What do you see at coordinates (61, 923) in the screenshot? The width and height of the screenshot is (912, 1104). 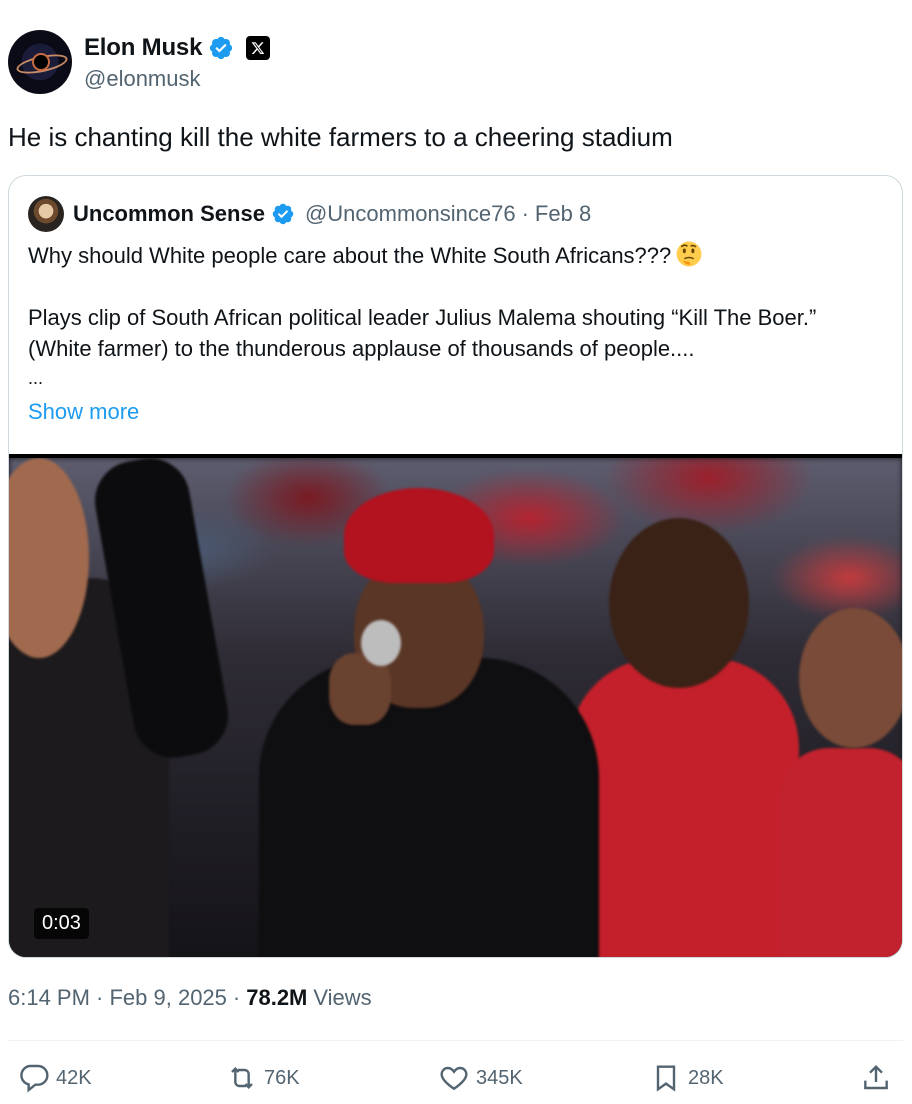 I see `video-timestamp: 0:03` at bounding box center [61, 923].